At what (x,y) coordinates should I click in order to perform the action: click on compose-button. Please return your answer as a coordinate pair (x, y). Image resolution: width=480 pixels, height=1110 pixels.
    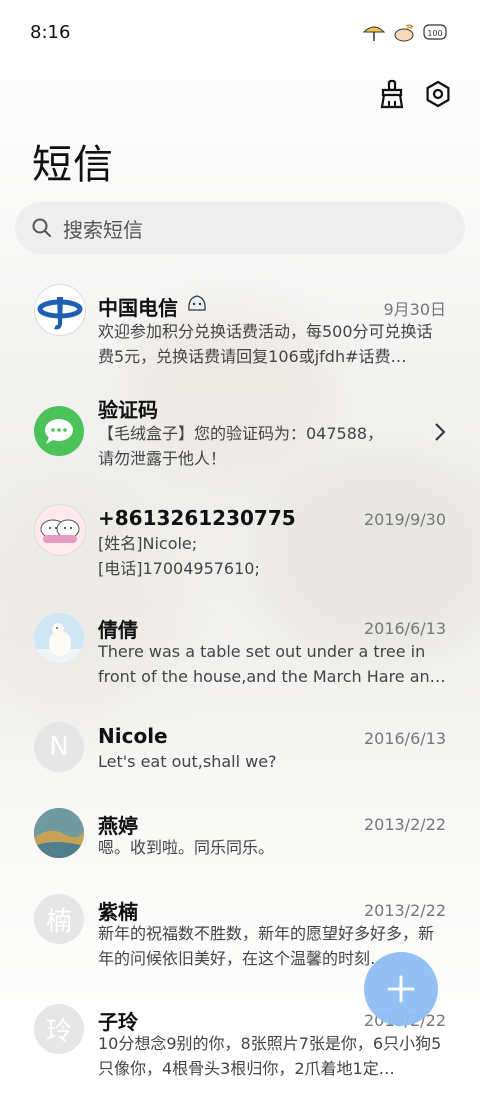
    Looking at the image, I should click on (401, 989).